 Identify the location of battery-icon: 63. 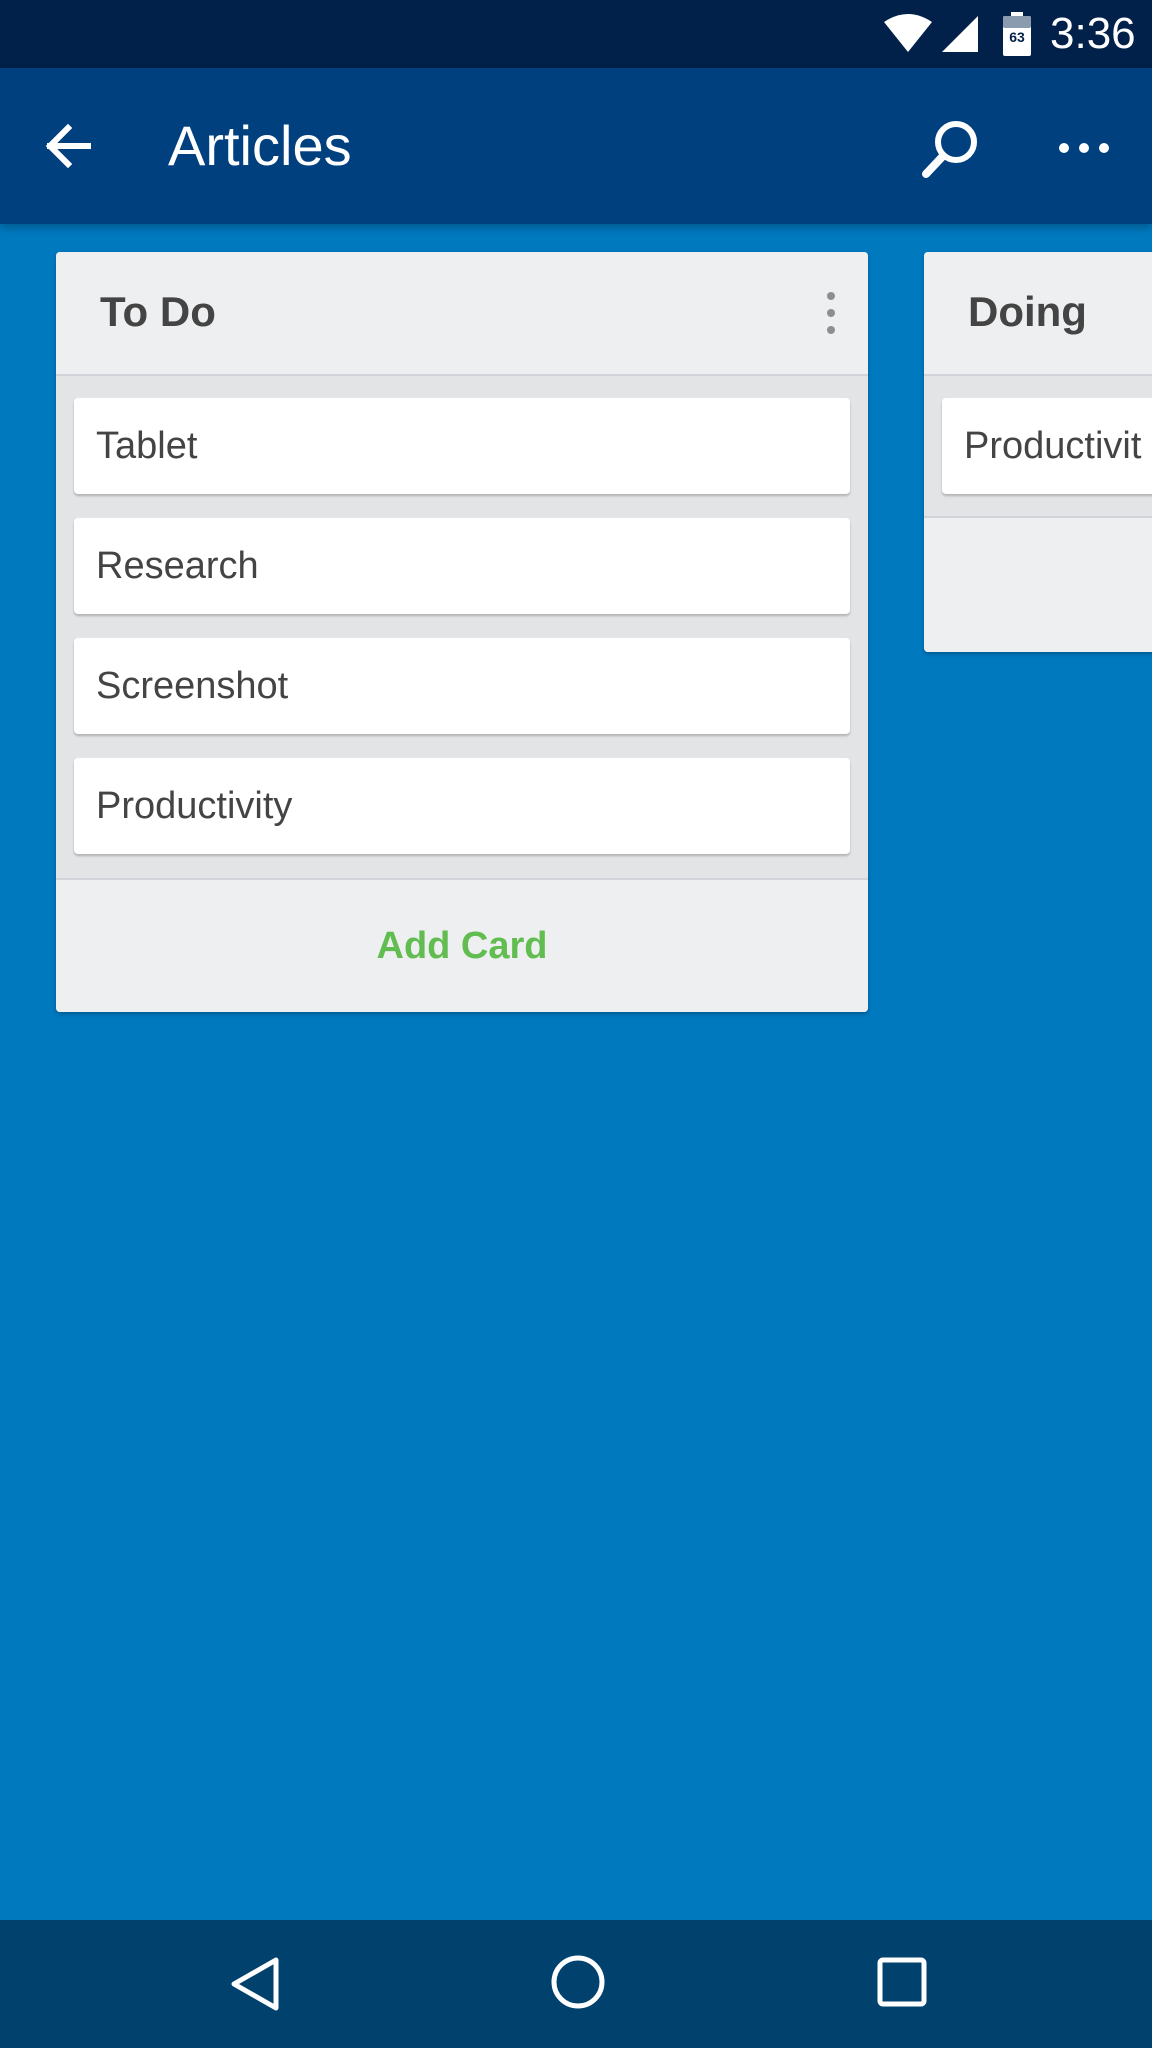
(1017, 34).